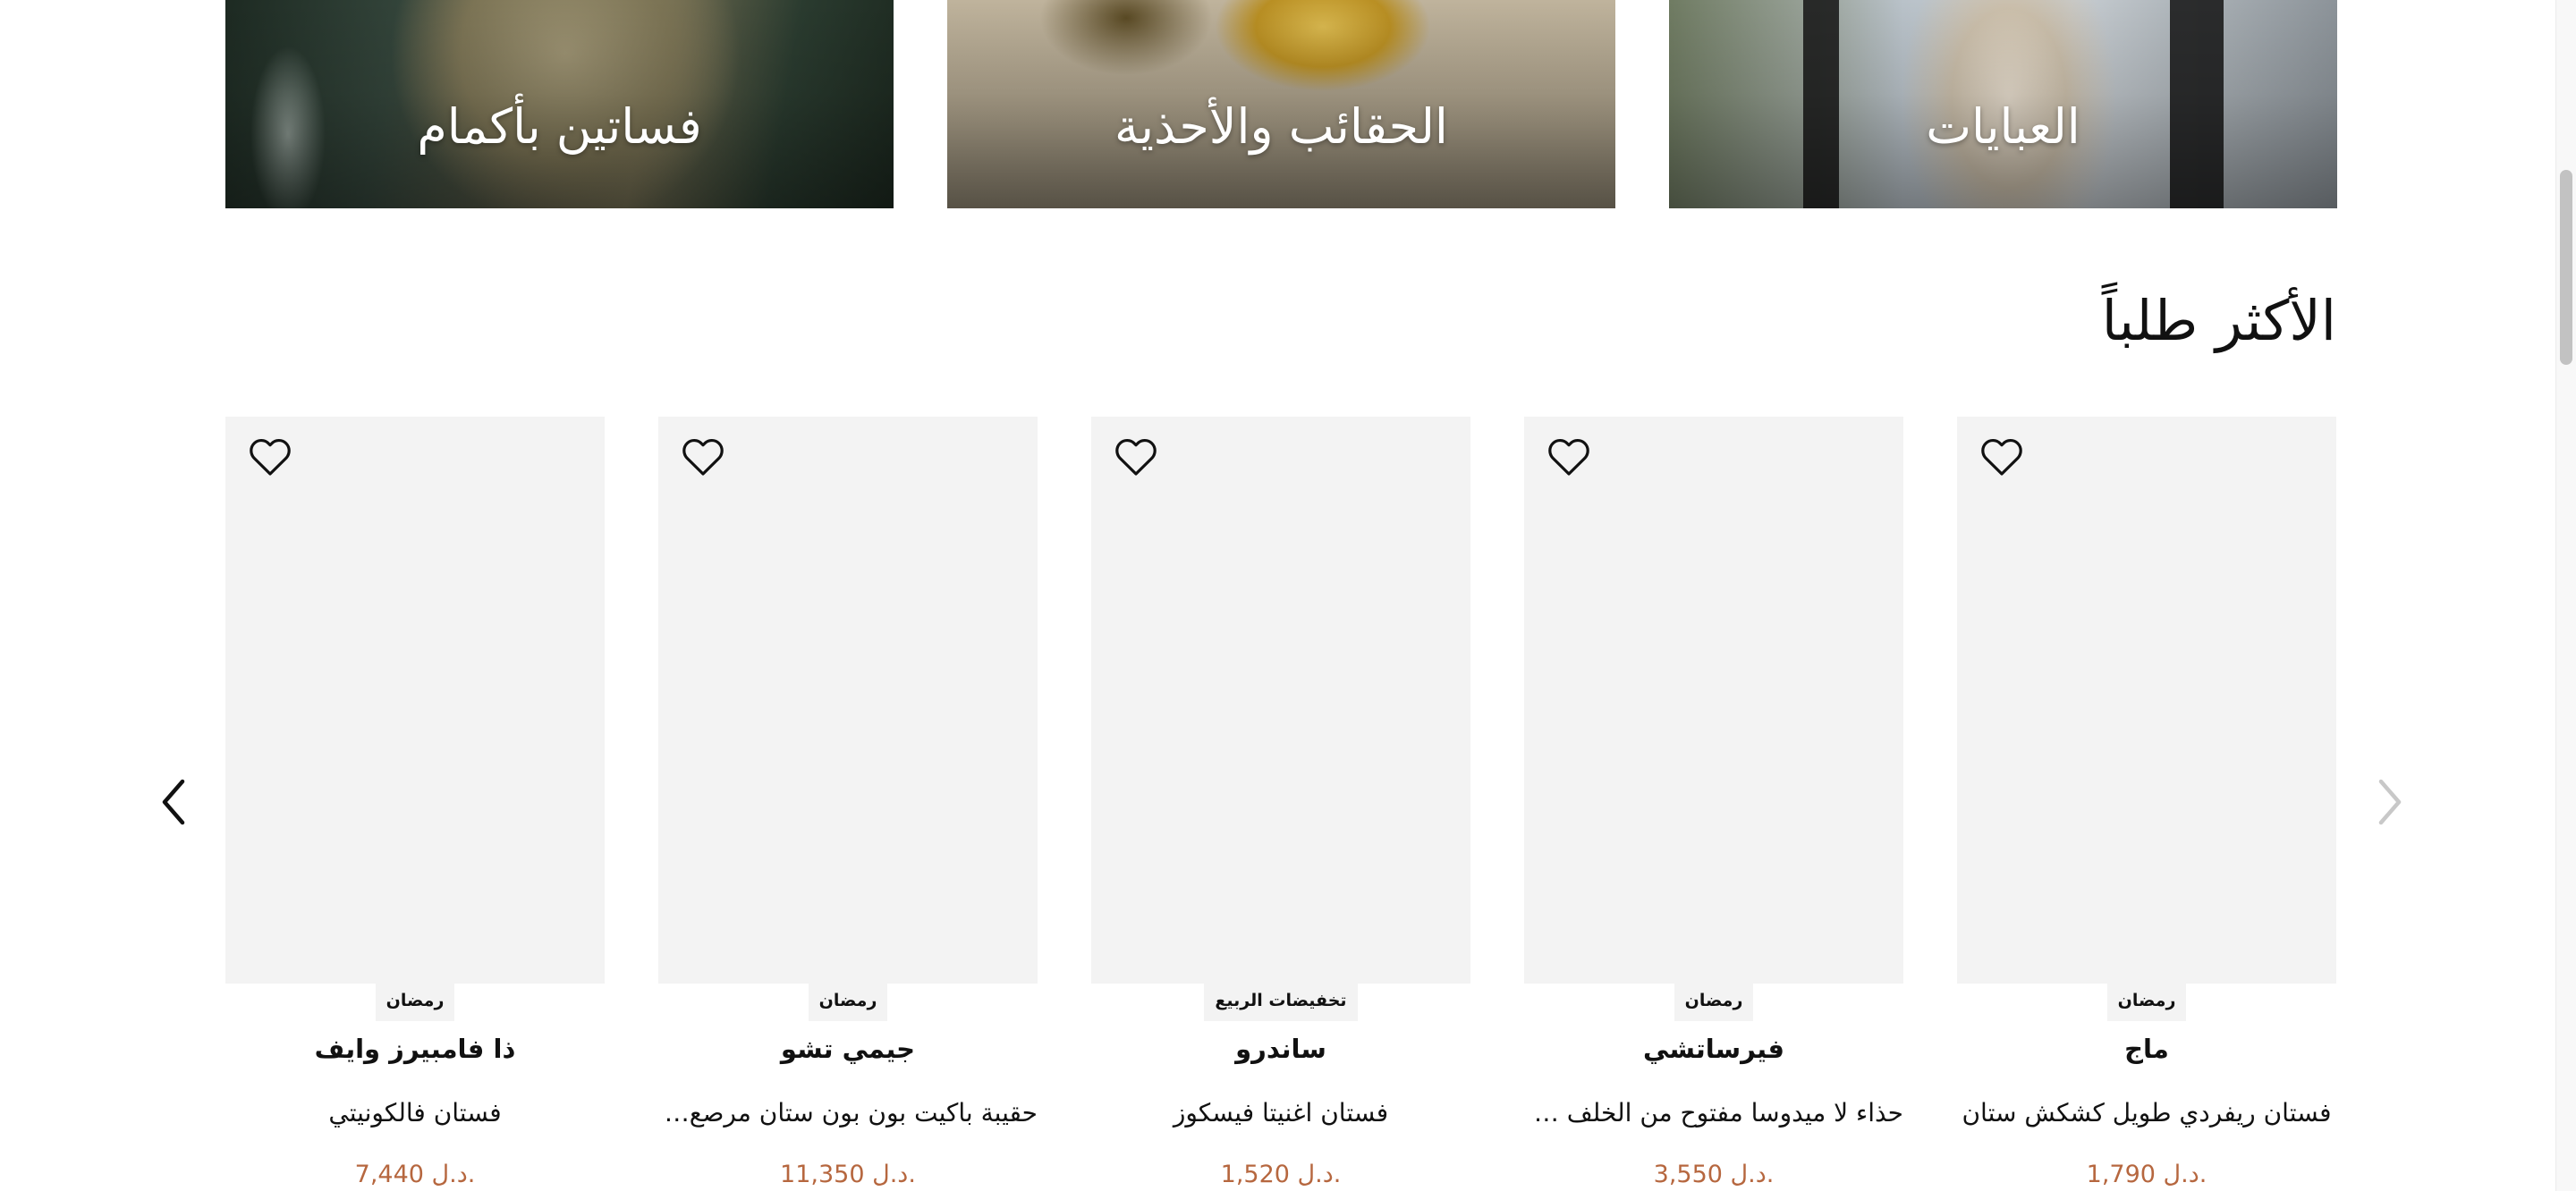 Image resolution: width=2576 pixels, height=1191 pixels. I want to click on product-brand: ذا فامبيرز وايف, so click(415, 1049).